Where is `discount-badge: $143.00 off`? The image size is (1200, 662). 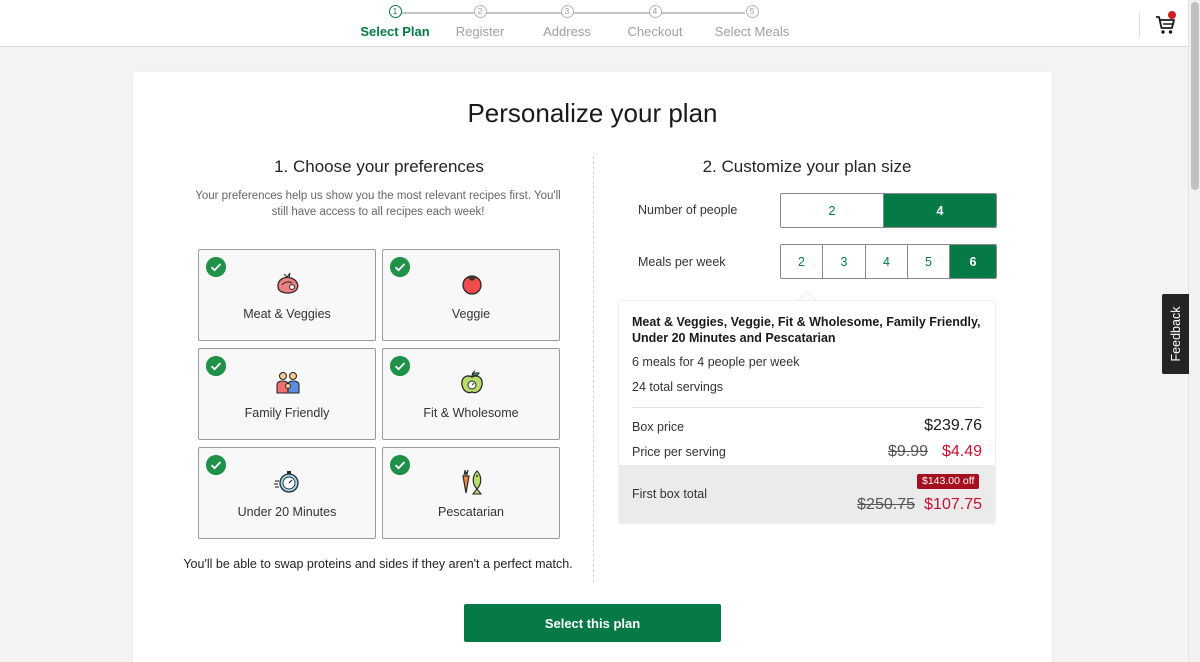
discount-badge: $143.00 off is located at coordinates (948, 481).